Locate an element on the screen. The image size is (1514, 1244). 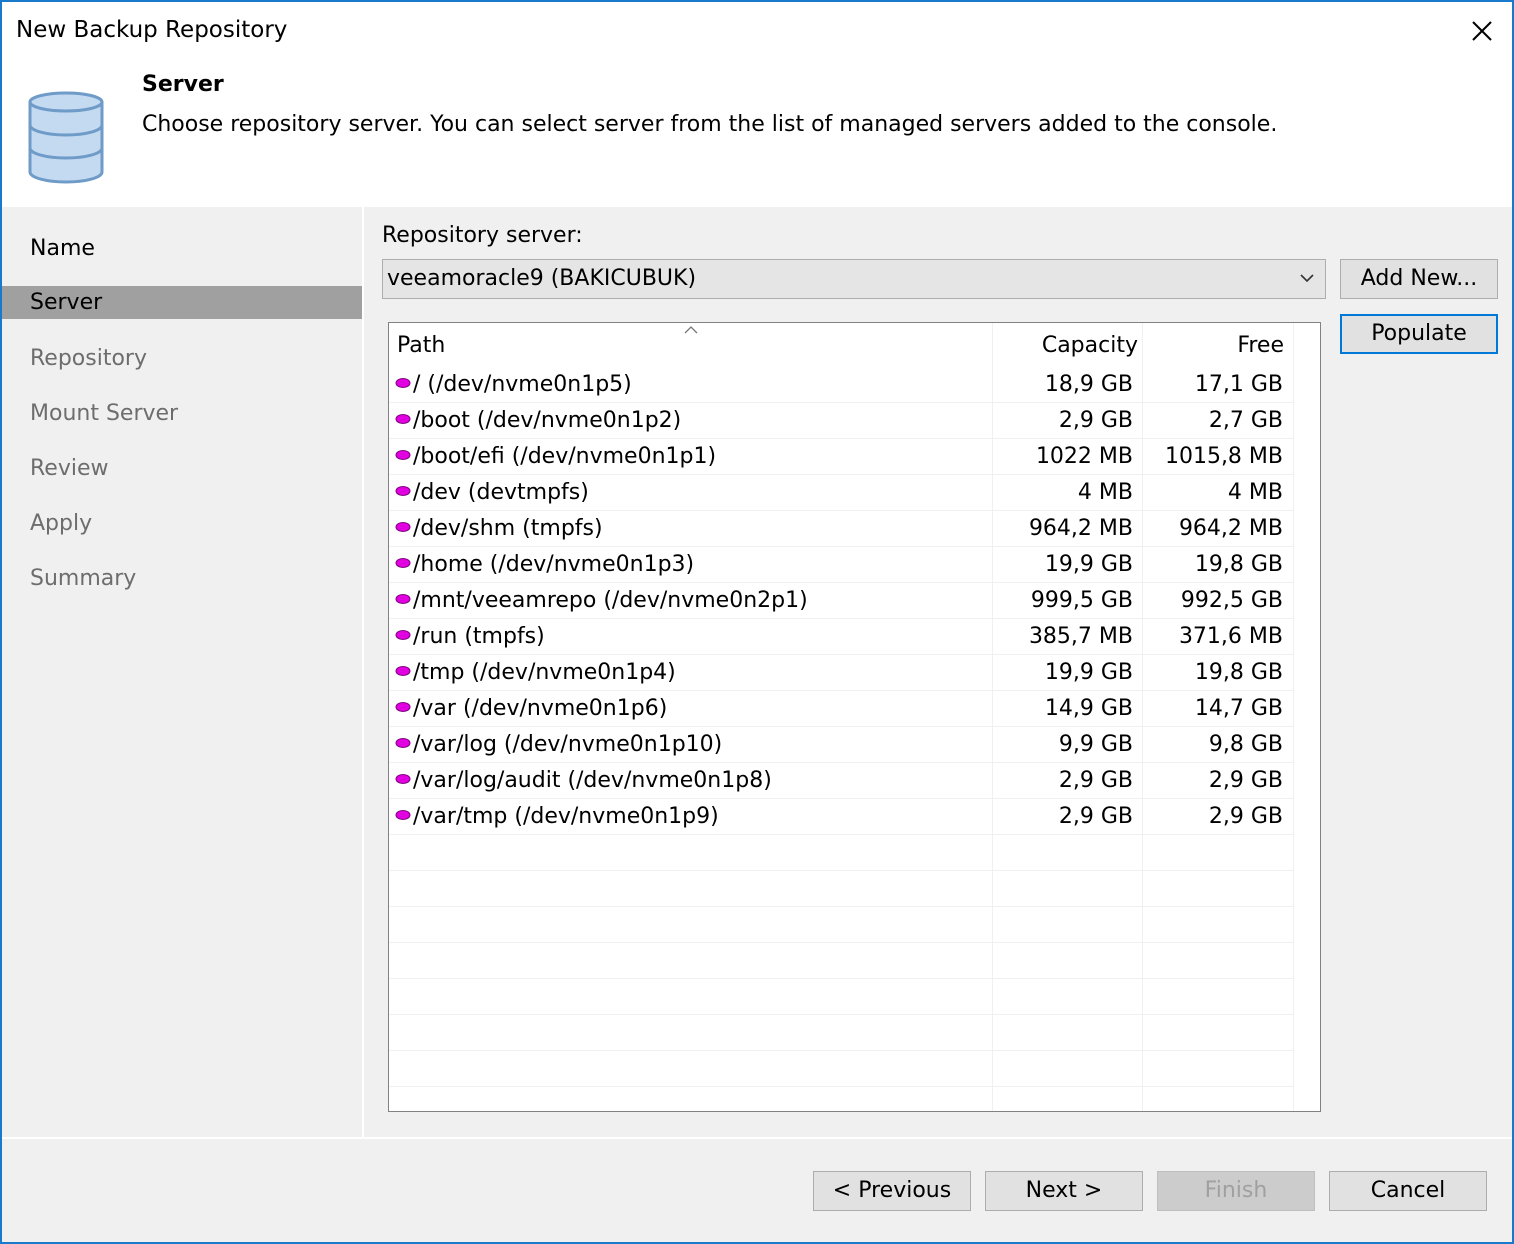
path-text: /dev (devtmpfs) is located at coordinates (501, 492).